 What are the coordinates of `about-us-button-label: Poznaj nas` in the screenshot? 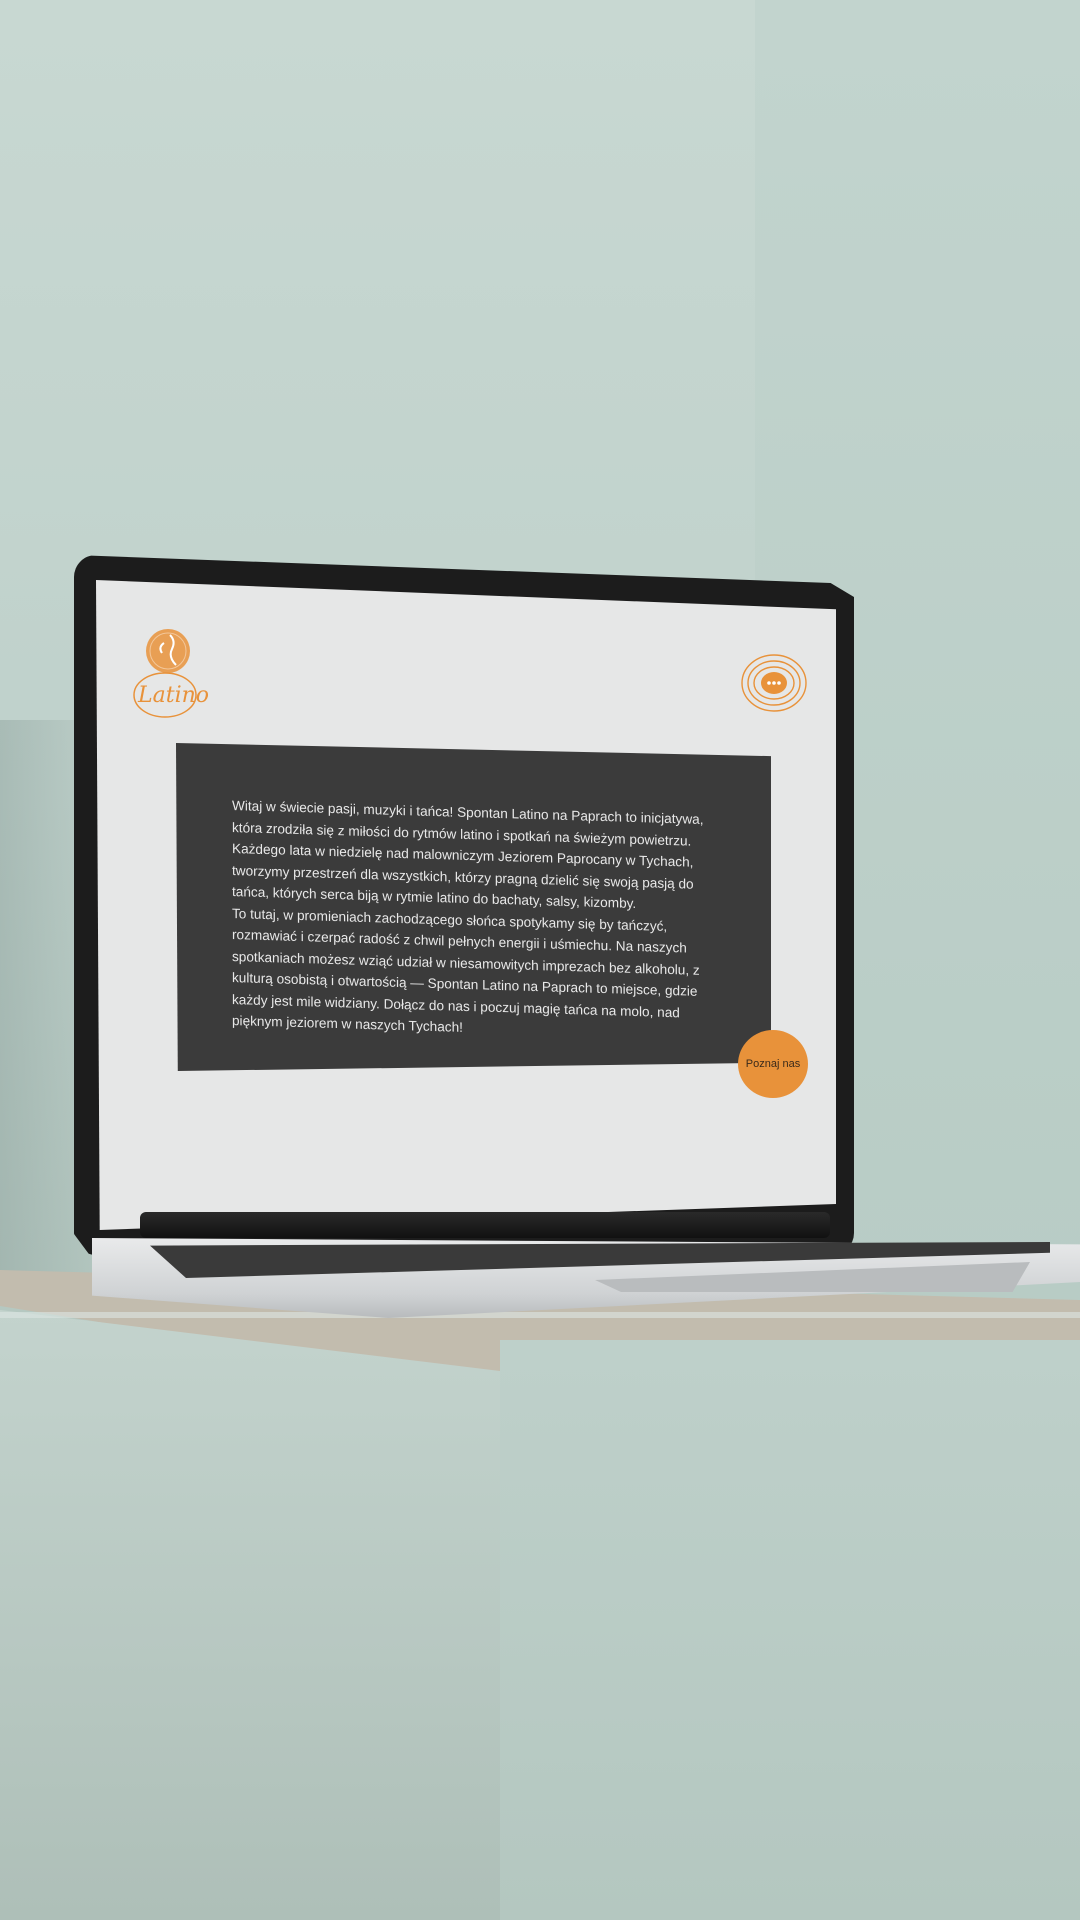 It's located at (773, 1064).